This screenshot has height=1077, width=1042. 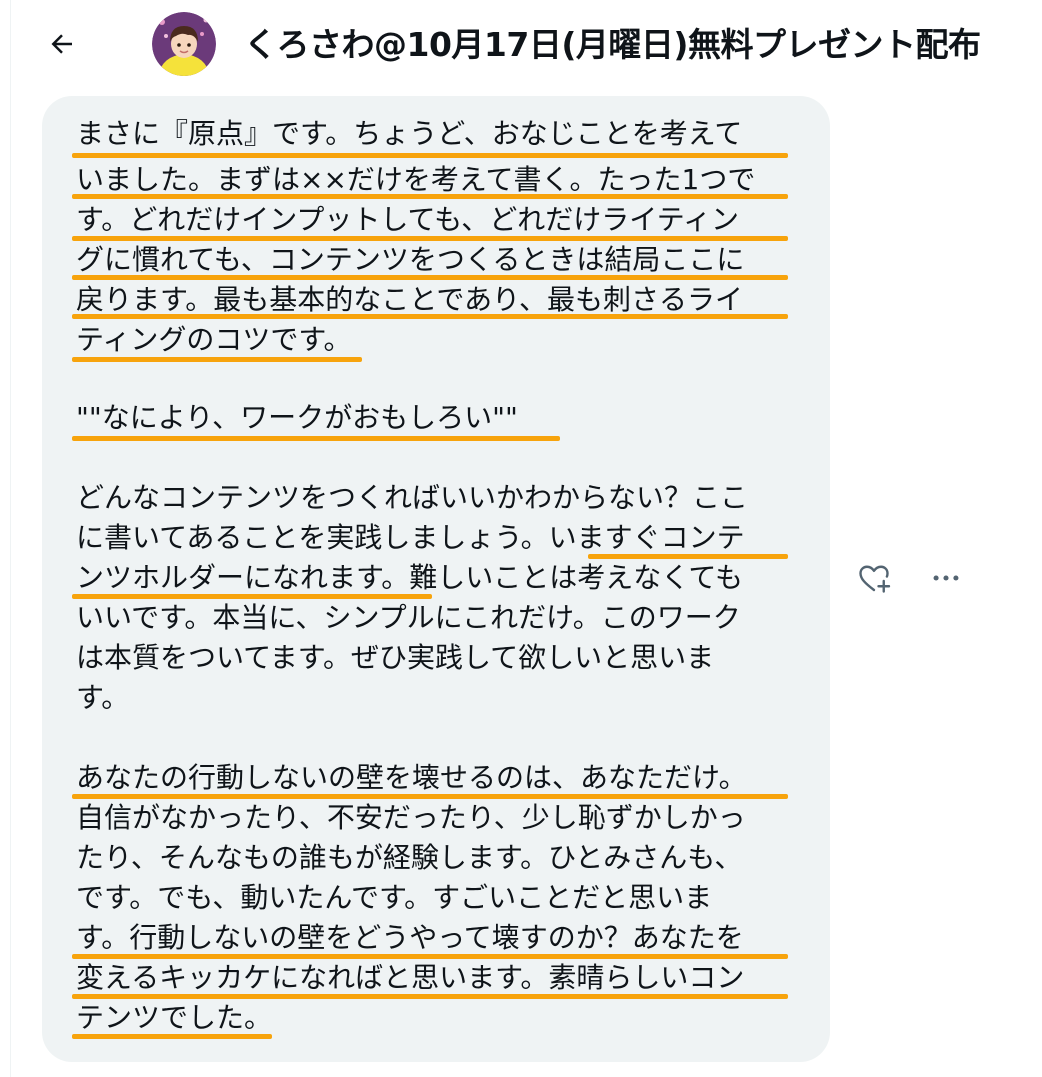 I want to click on message-line: まさに『原点』です。ちょうど、おなじことを考えて, so click(x=409, y=133).